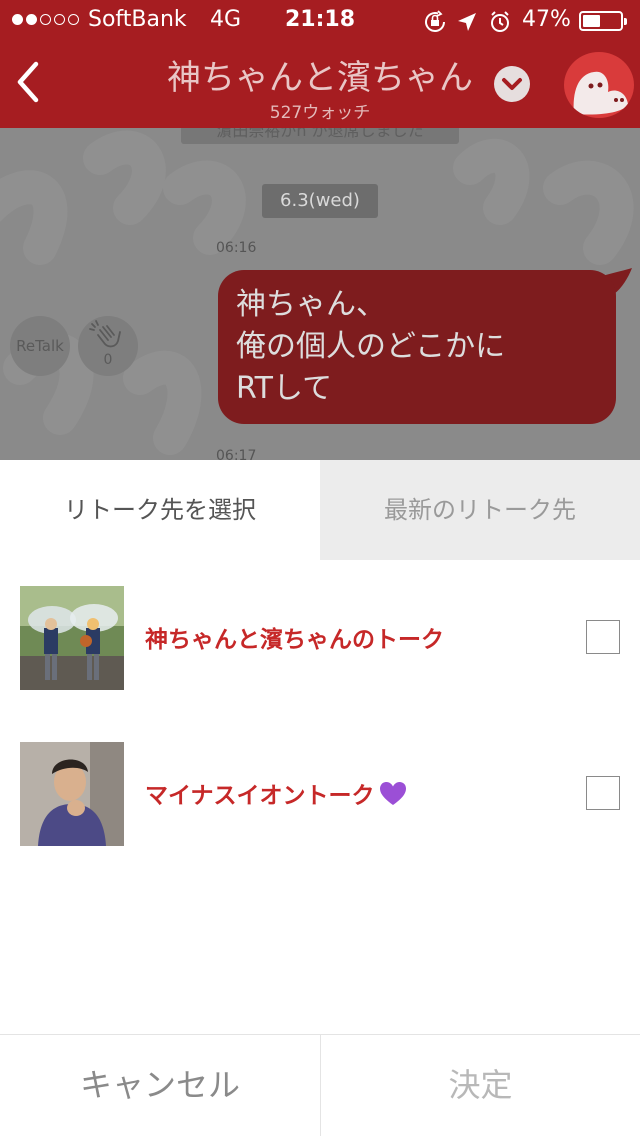  I want to click on location-arrow-icon, so click(467, 22).